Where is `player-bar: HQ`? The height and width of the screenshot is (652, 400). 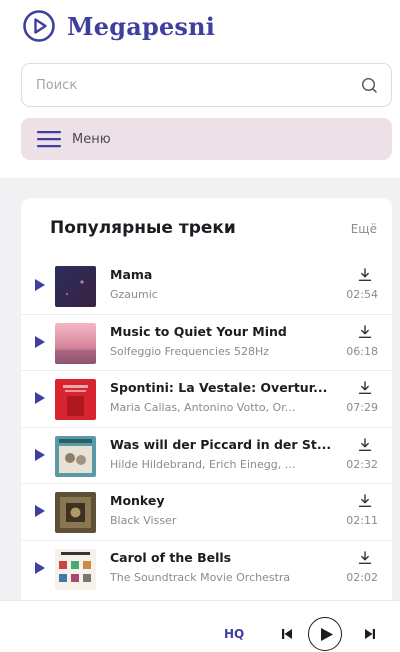 player-bar: HQ is located at coordinates (200, 626).